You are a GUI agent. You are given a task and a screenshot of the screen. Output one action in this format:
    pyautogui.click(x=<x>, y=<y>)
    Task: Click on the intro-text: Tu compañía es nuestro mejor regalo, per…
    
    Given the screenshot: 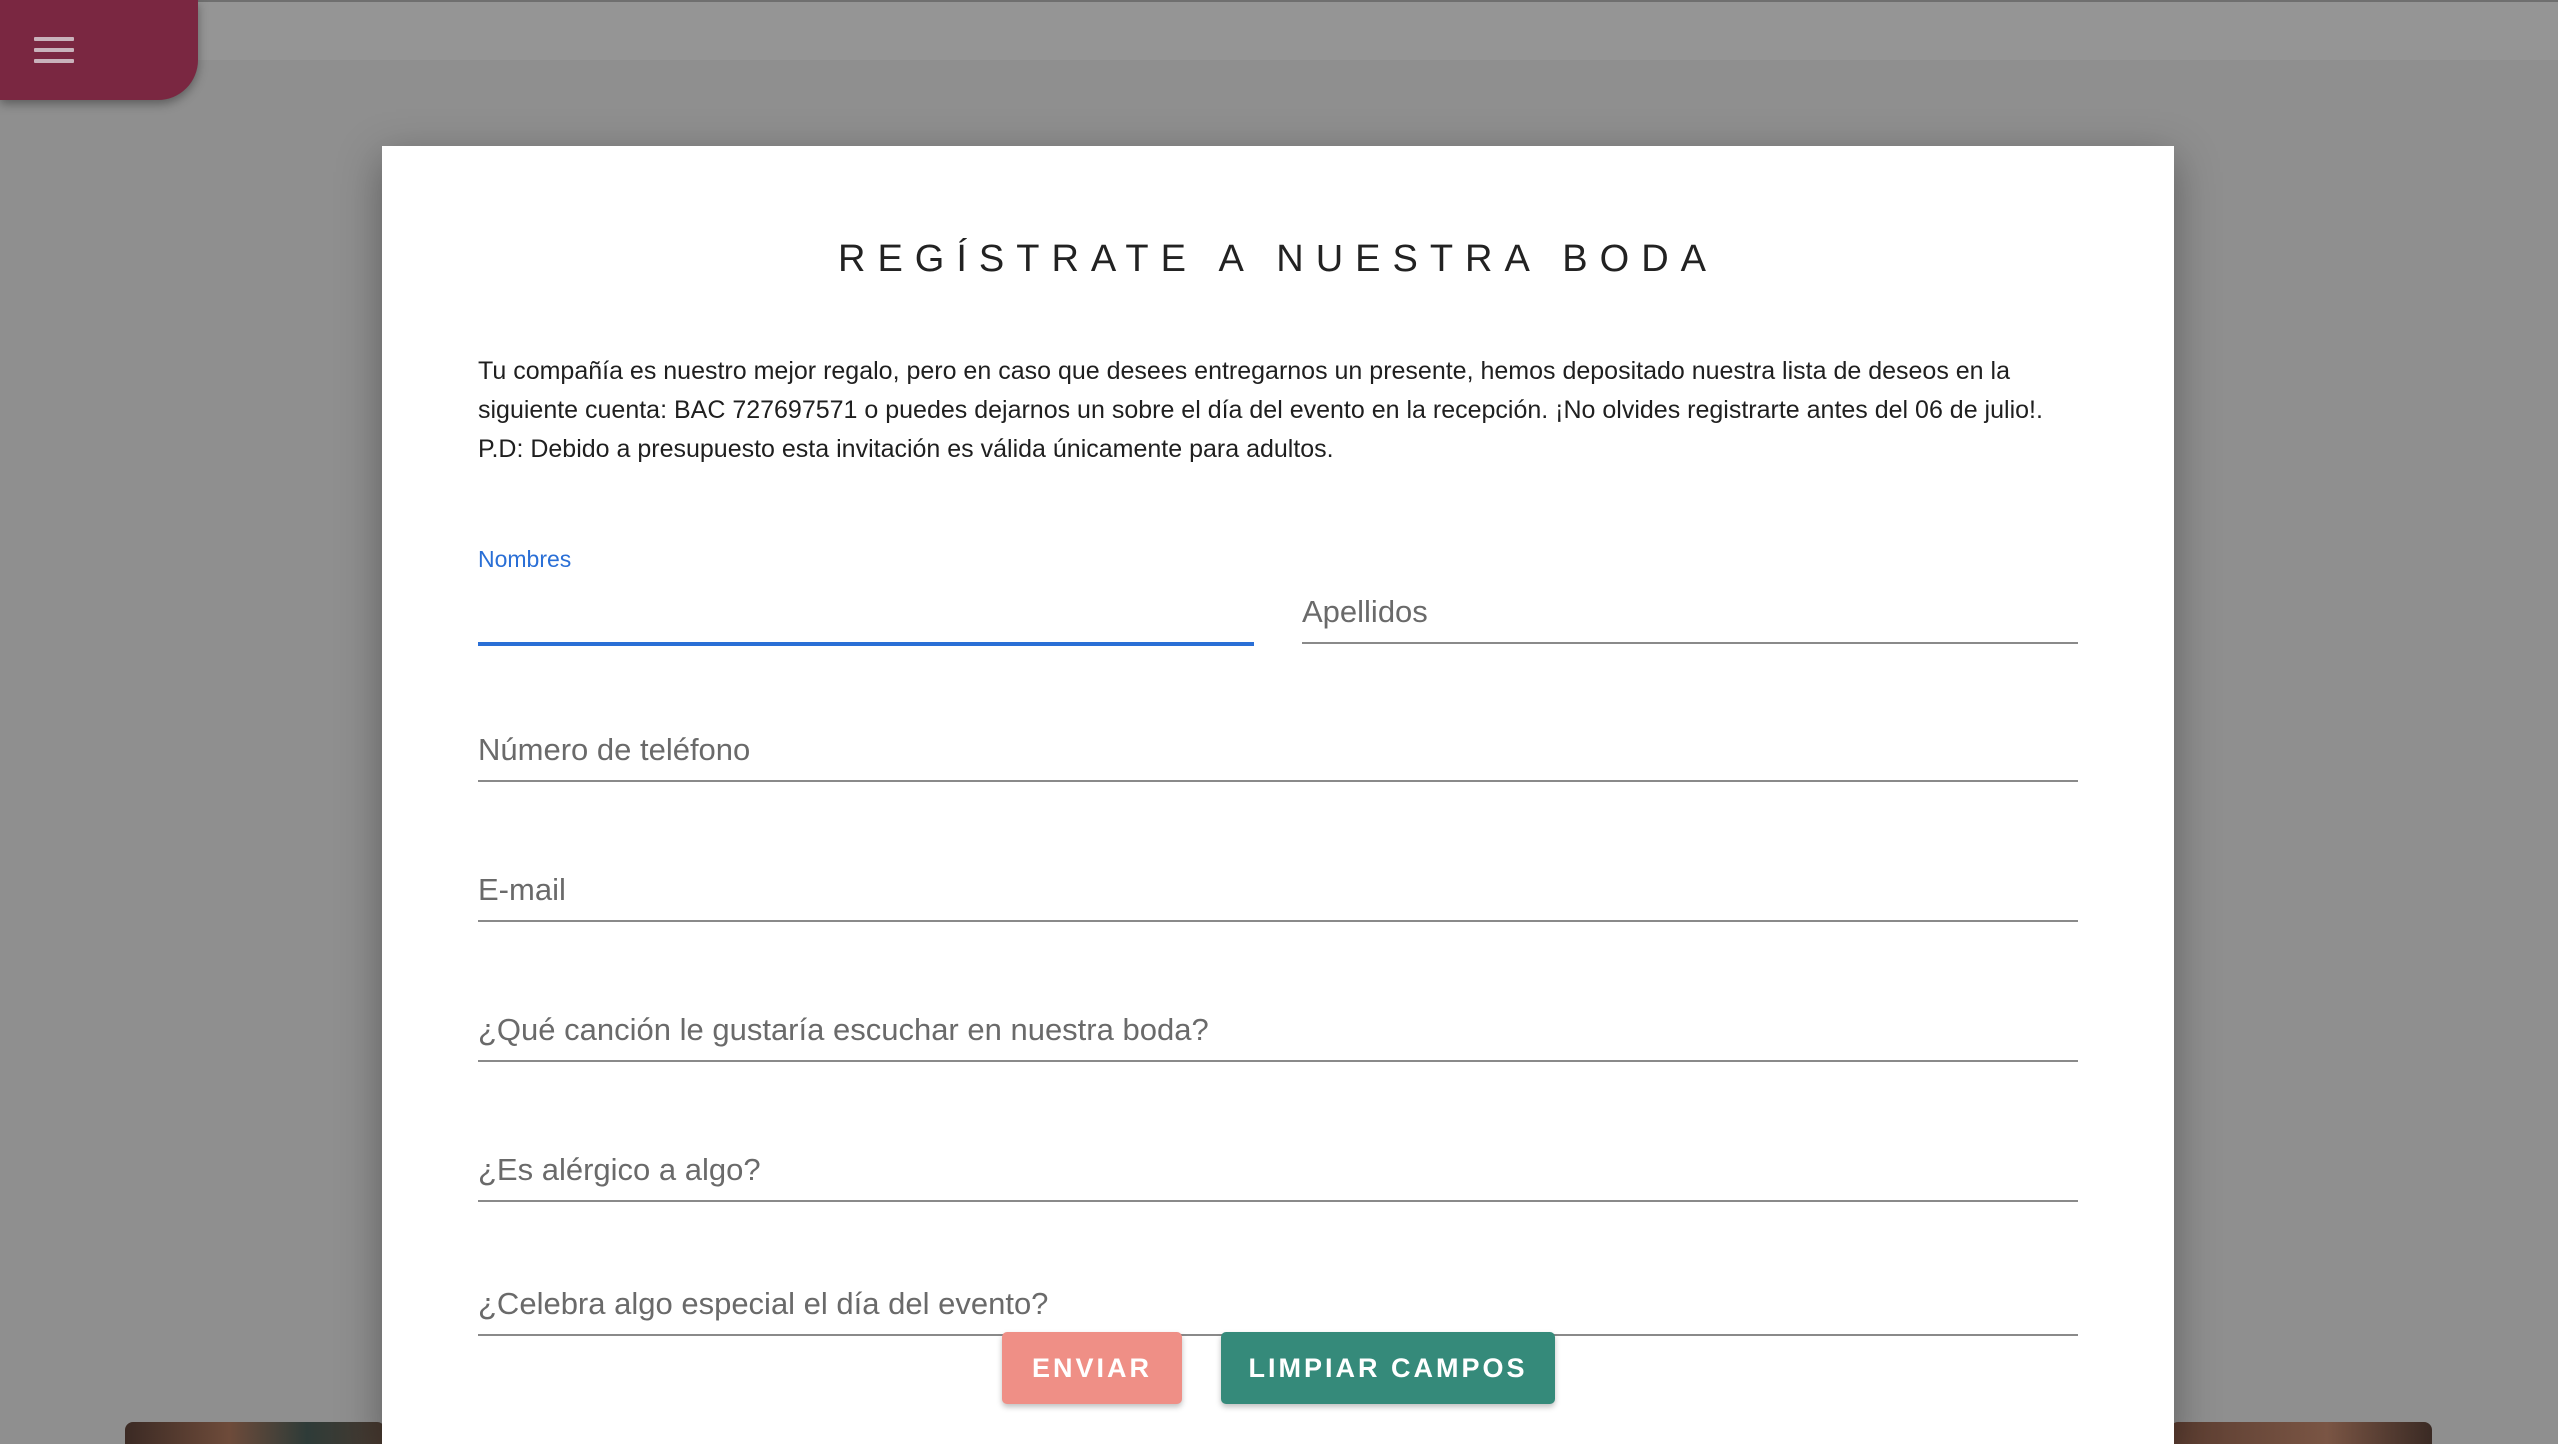 What is the action you would take?
    pyautogui.click(x=1278, y=410)
    